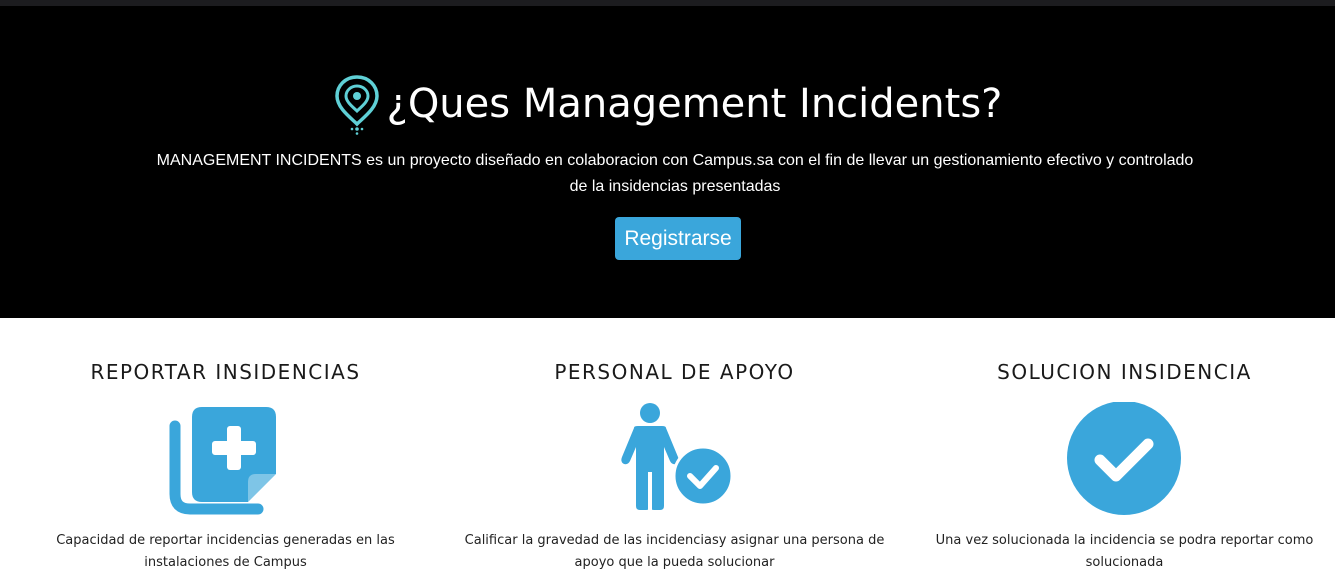 The height and width of the screenshot is (580, 1335). What do you see at coordinates (694, 104) in the screenshot?
I see `page-title: ¿Ques Management Incidents?` at bounding box center [694, 104].